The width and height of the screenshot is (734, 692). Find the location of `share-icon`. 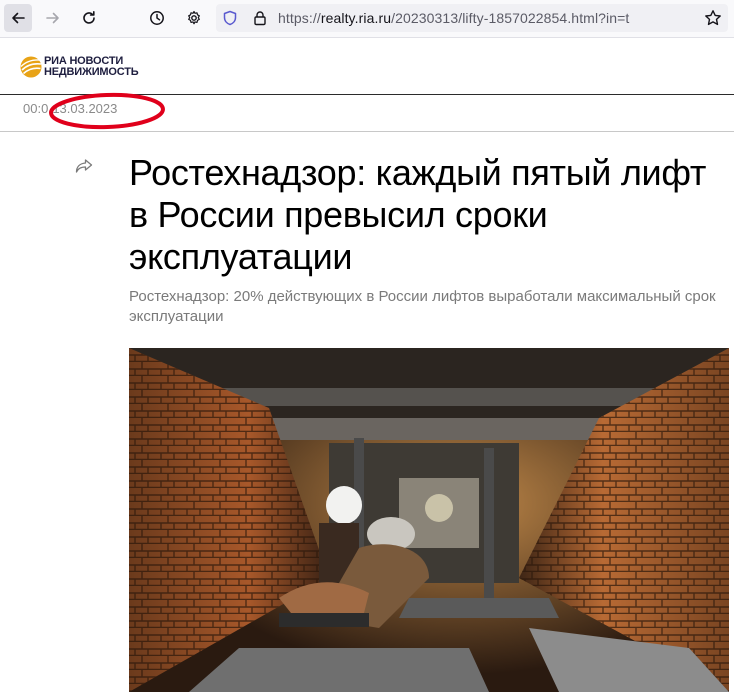

share-icon is located at coordinates (84, 166).